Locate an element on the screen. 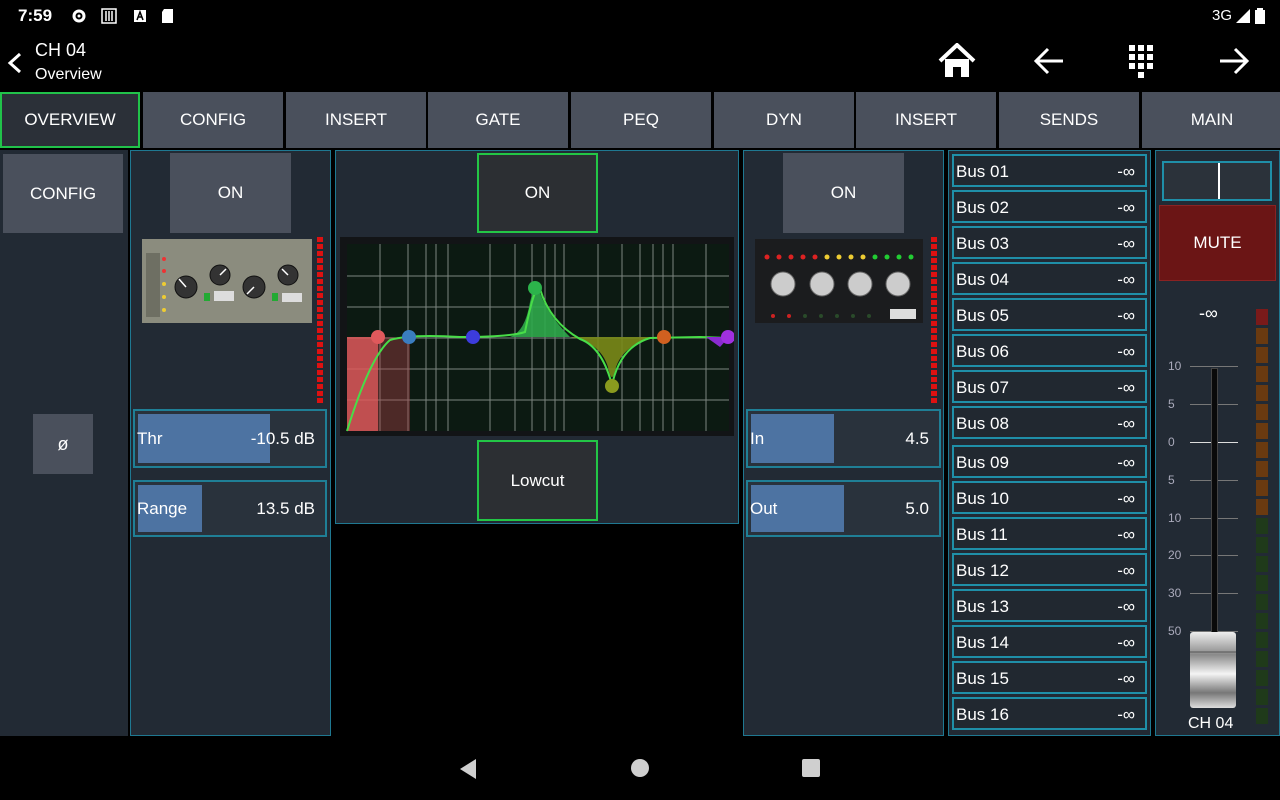 This screenshot has width=1280, height=800. tab-gate: GATE is located at coordinates (498, 120).